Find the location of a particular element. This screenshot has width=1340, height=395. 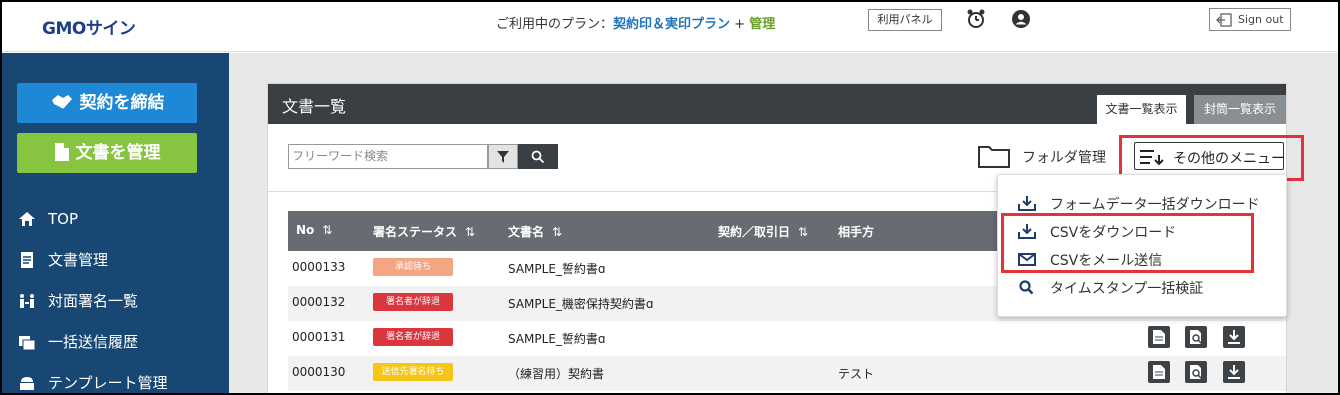

user-account-icon is located at coordinates (1021, 19).